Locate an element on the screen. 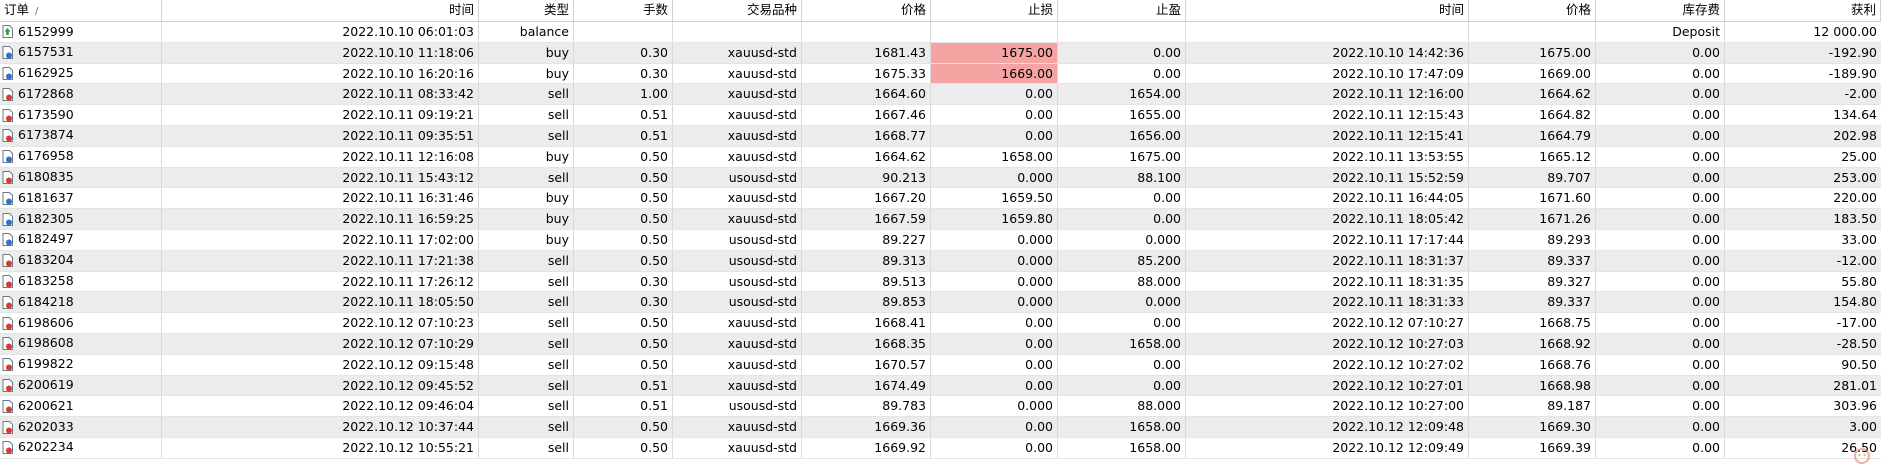  open-time-cell: 2022.10.11 08:33:42 is located at coordinates (320, 94).